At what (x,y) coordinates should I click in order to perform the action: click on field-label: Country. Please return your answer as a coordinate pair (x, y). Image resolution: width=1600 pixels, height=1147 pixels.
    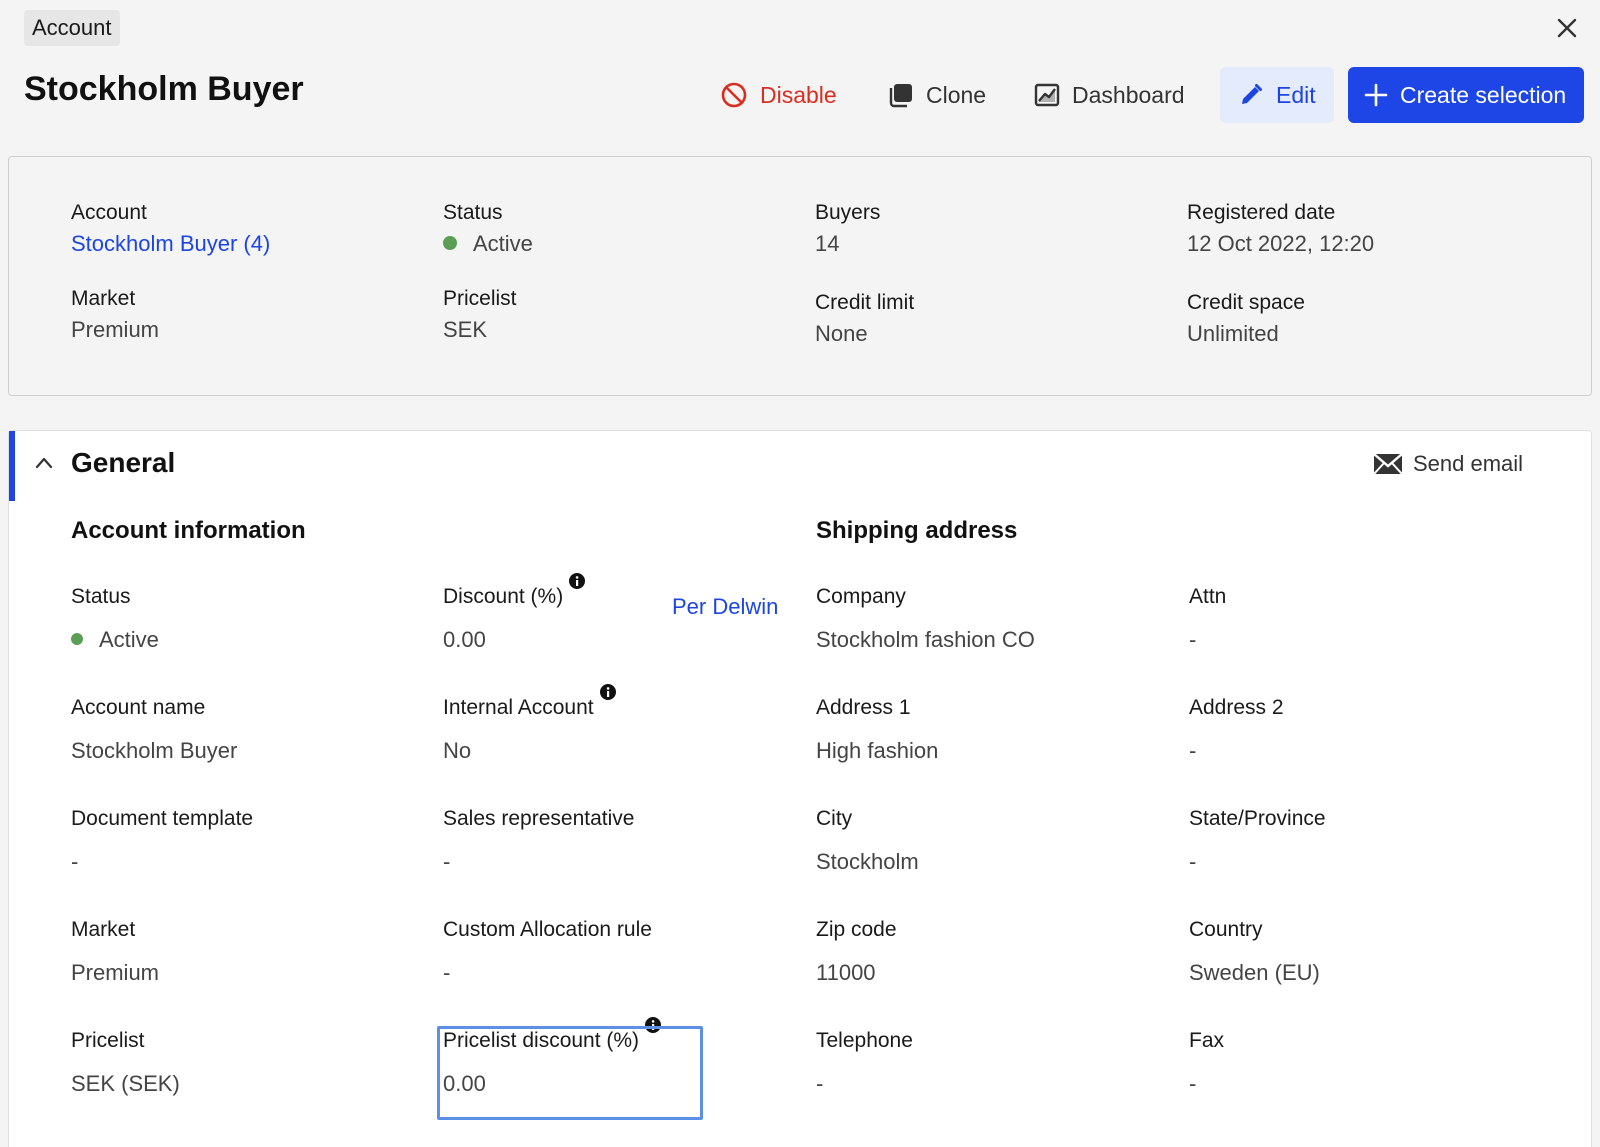
    Looking at the image, I should click on (1226, 929).